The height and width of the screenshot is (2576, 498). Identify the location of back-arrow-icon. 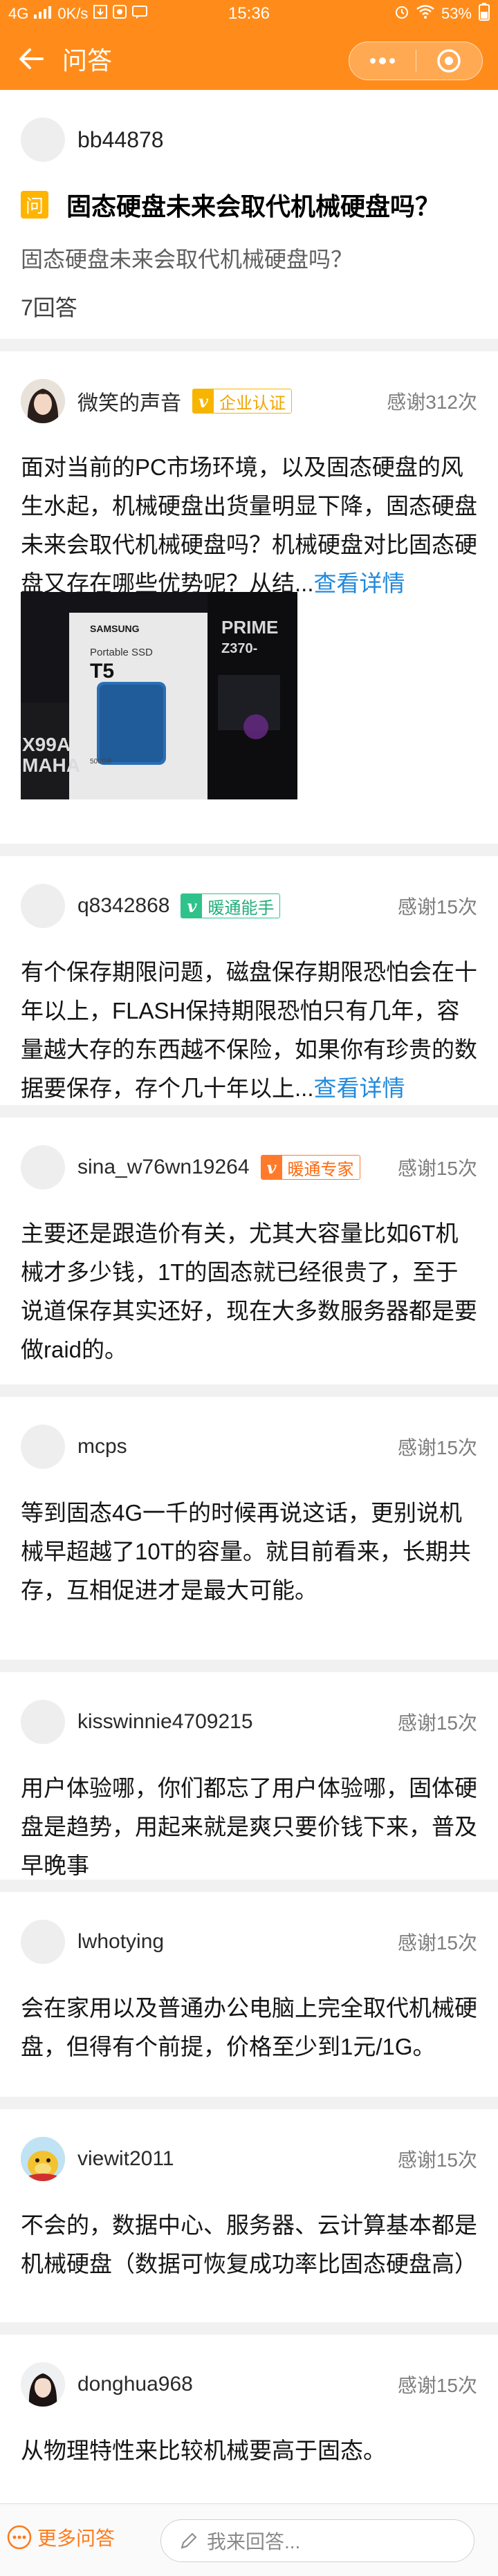
(31, 58).